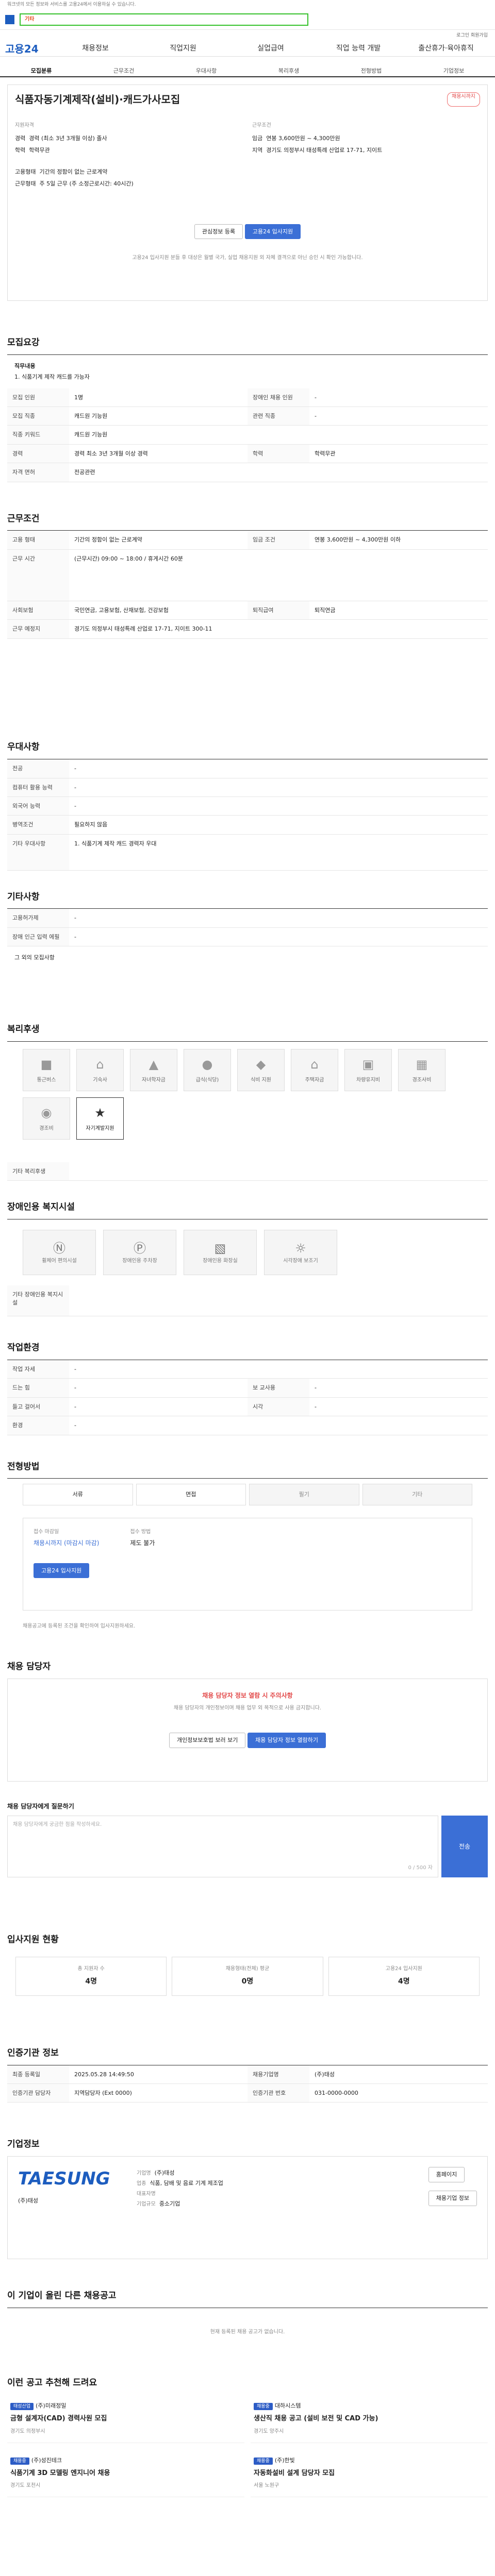  What do you see at coordinates (52, 2382) in the screenshot?
I see `rec-heading: 이런 공고 추천해 드려요` at bounding box center [52, 2382].